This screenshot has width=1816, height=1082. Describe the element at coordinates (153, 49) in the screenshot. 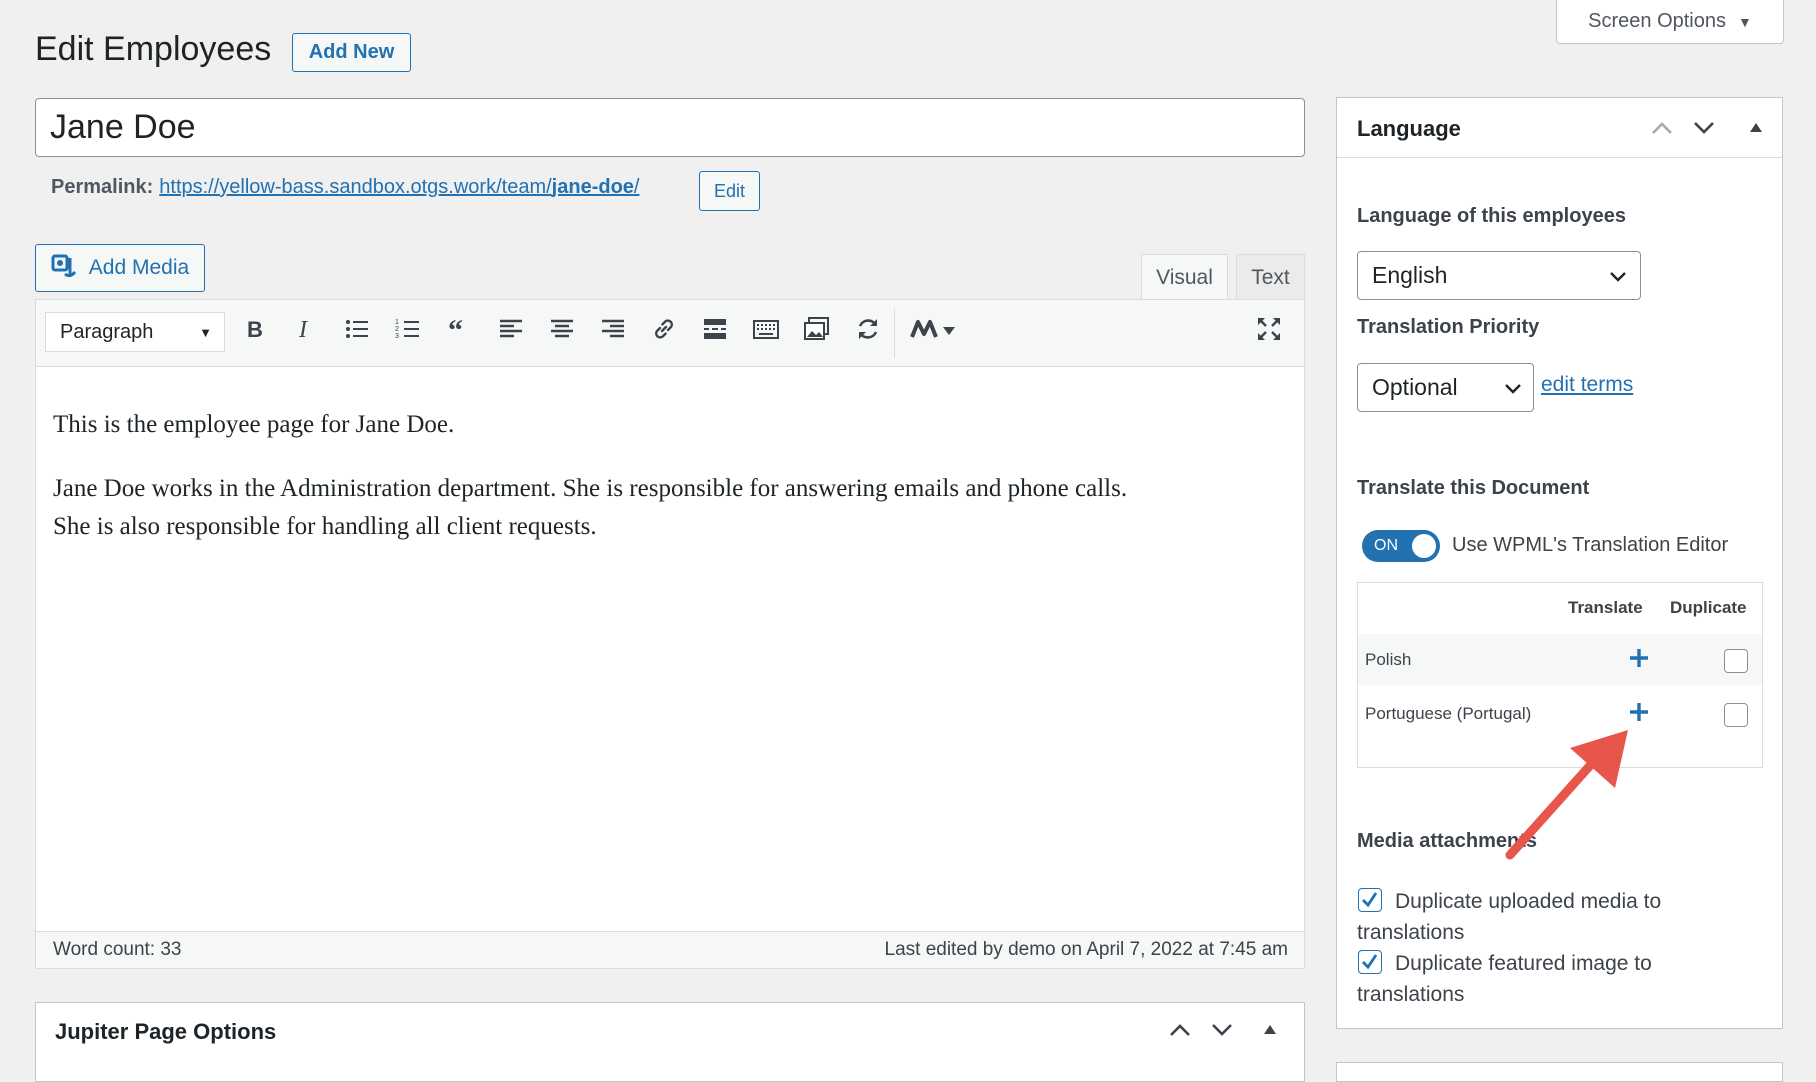

I see `page-title: Edit Employees` at that location.